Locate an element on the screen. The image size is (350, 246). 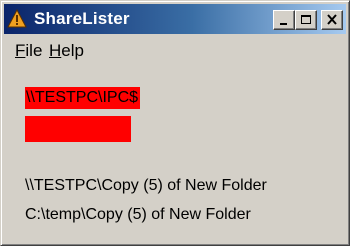
close-button is located at coordinates (332, 20).